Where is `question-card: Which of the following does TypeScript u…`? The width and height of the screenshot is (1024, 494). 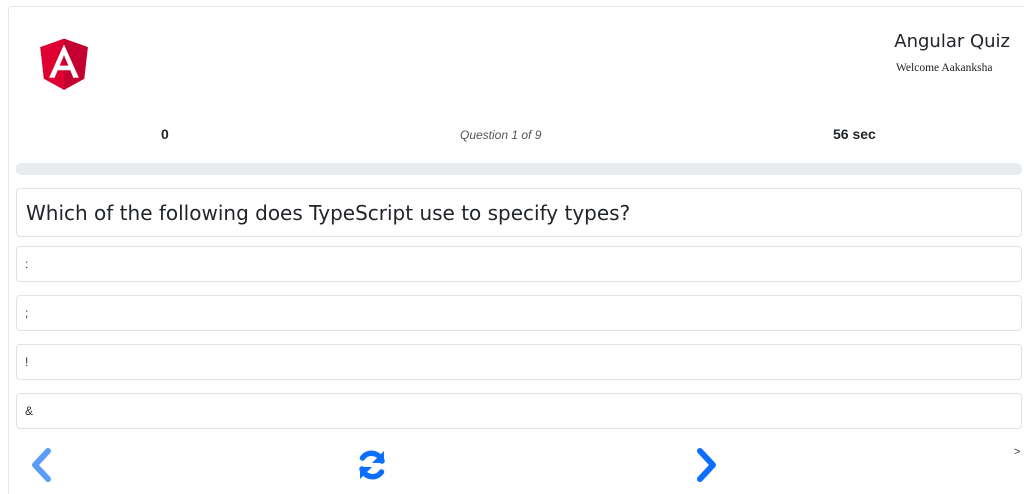
question-card: Which of the following does TypeScript u… is located at coordinates (519, 212).